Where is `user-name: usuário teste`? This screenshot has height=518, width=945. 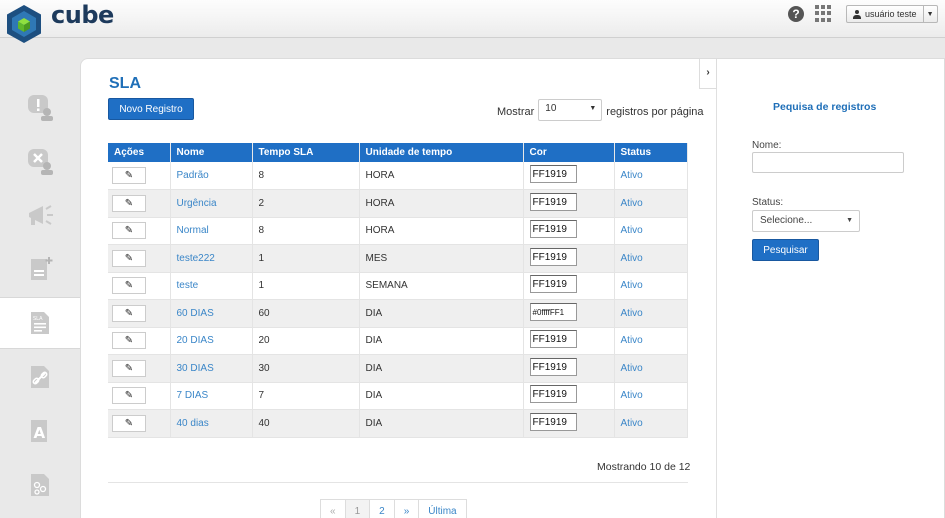 user-name: usuário teste is located at coordinates (891, 14).